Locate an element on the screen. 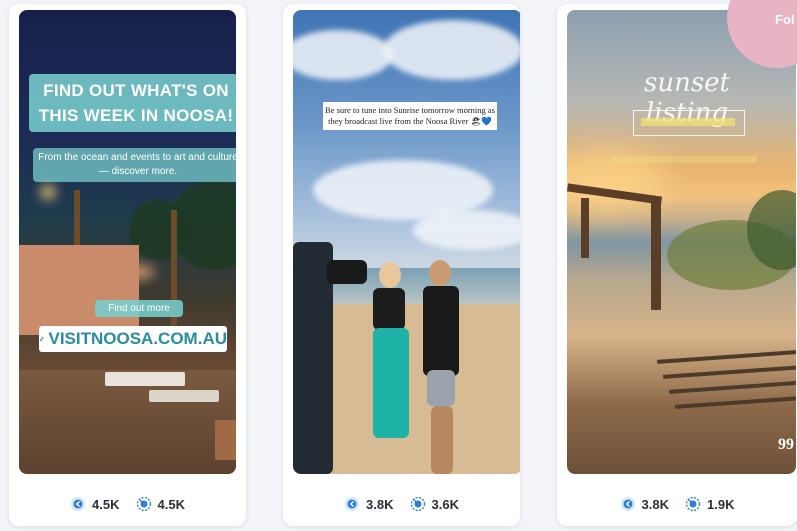  reach-stat: 4.5K is located at coordinates (160, 504).